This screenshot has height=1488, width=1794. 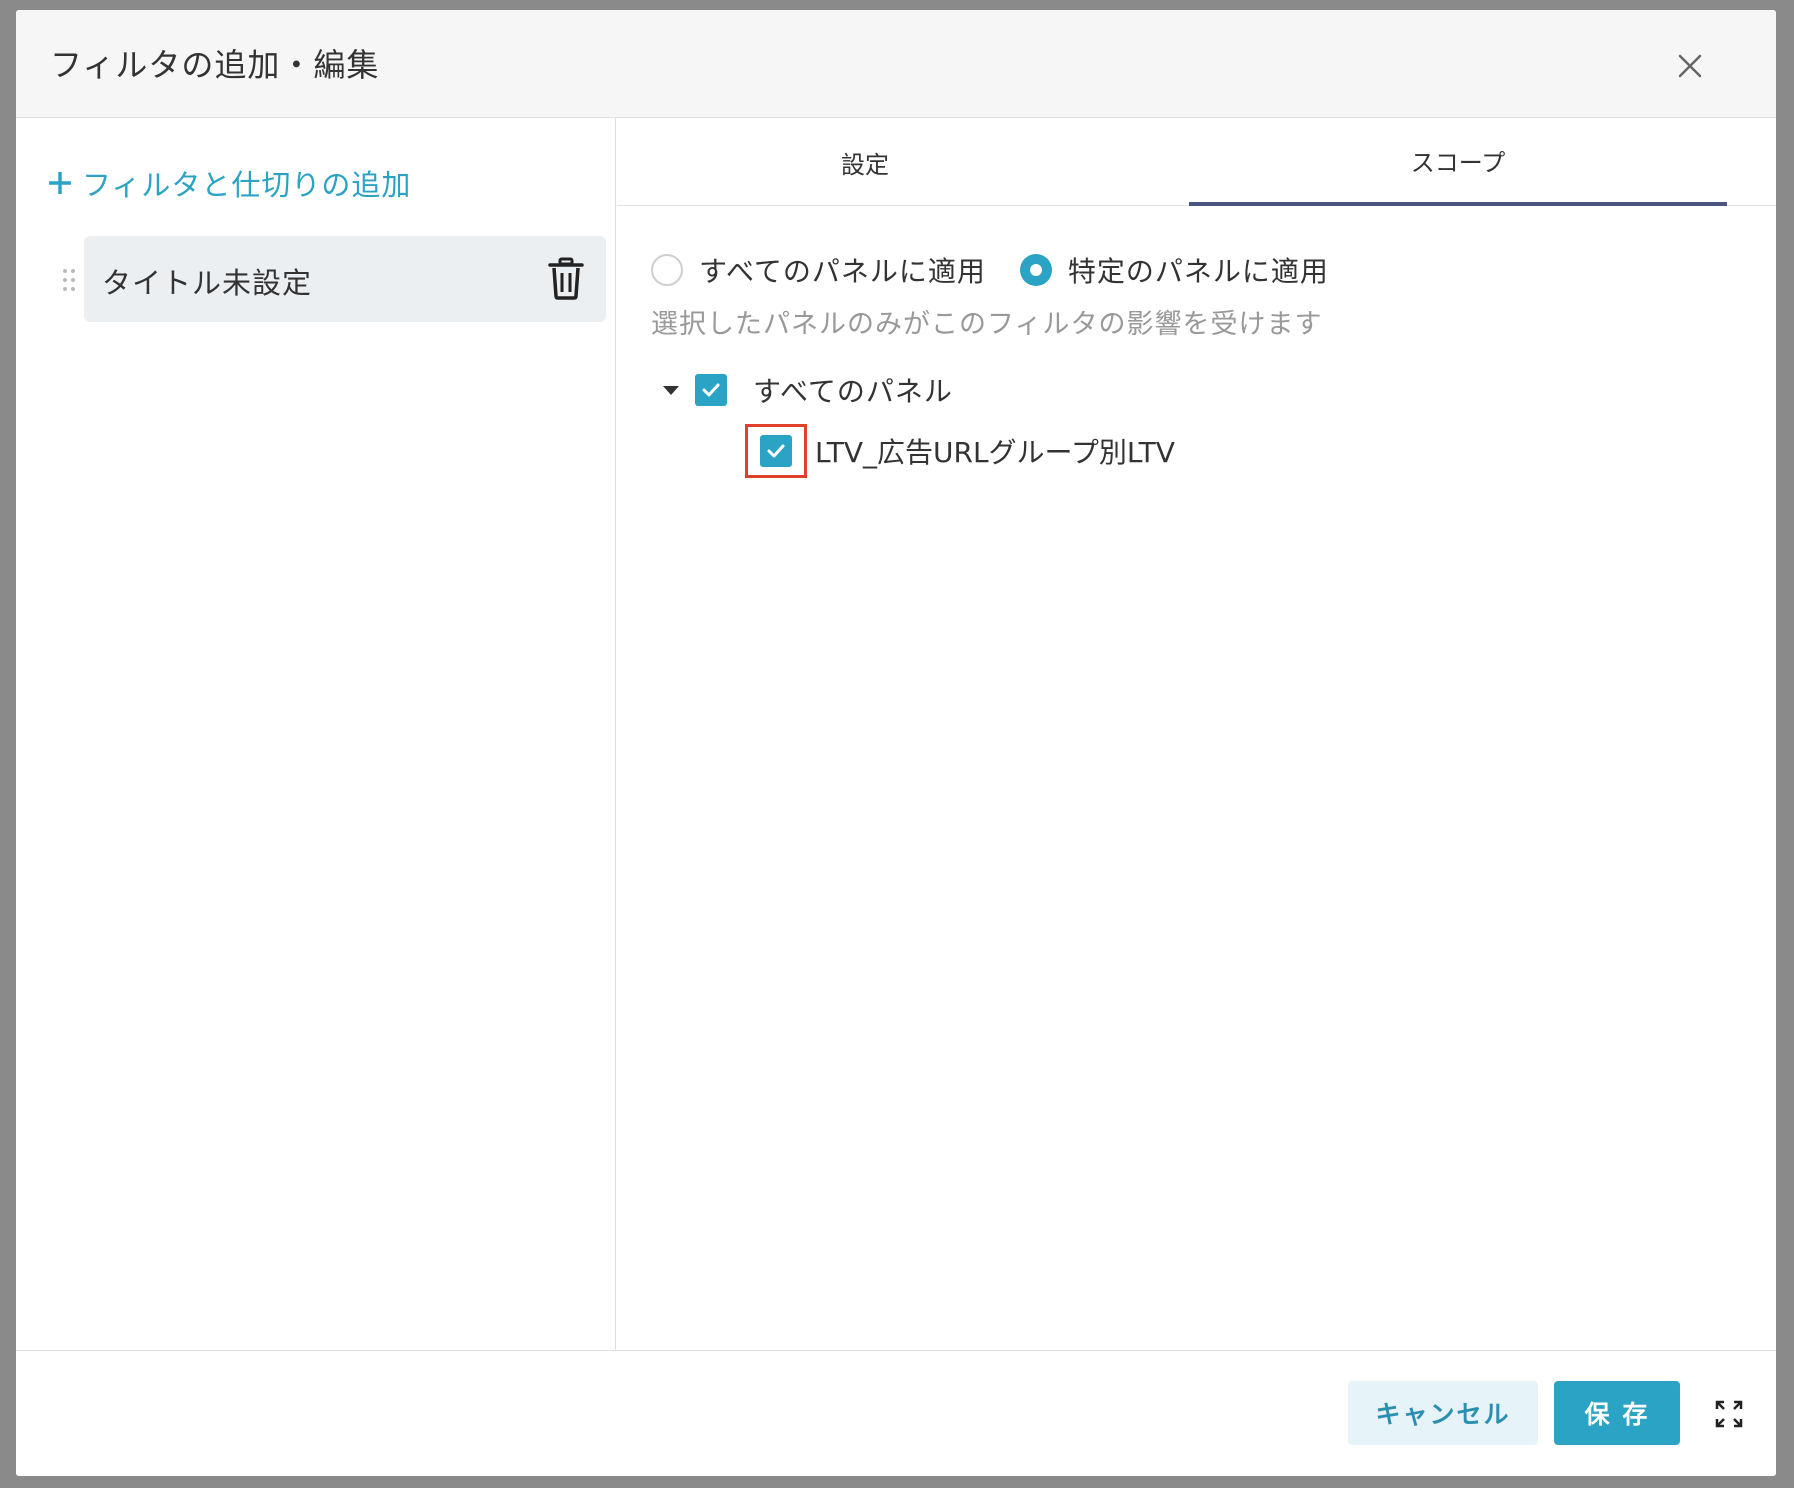 I want to click on highlight-box, so click(x=776, y=451).